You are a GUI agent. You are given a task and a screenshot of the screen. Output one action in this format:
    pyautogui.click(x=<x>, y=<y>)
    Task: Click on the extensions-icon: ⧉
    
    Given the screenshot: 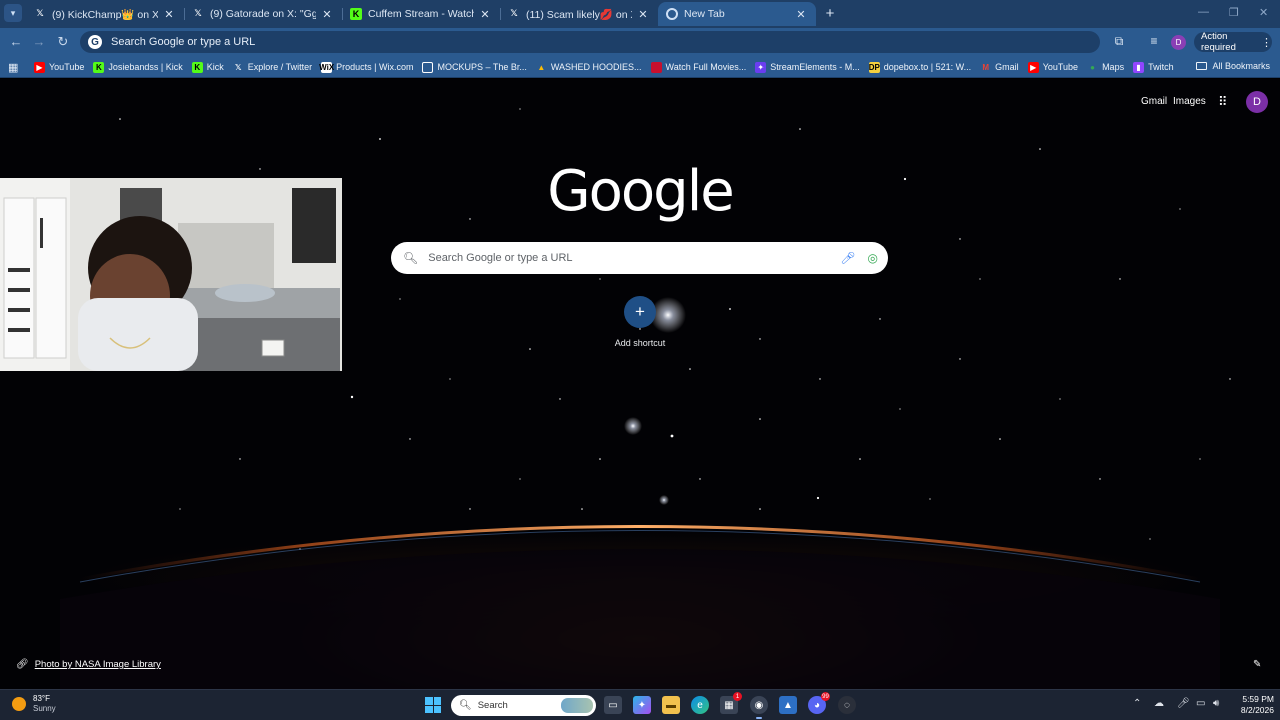 What is the action you would take?
    pyautogui.click(x=1119, y=41)
    